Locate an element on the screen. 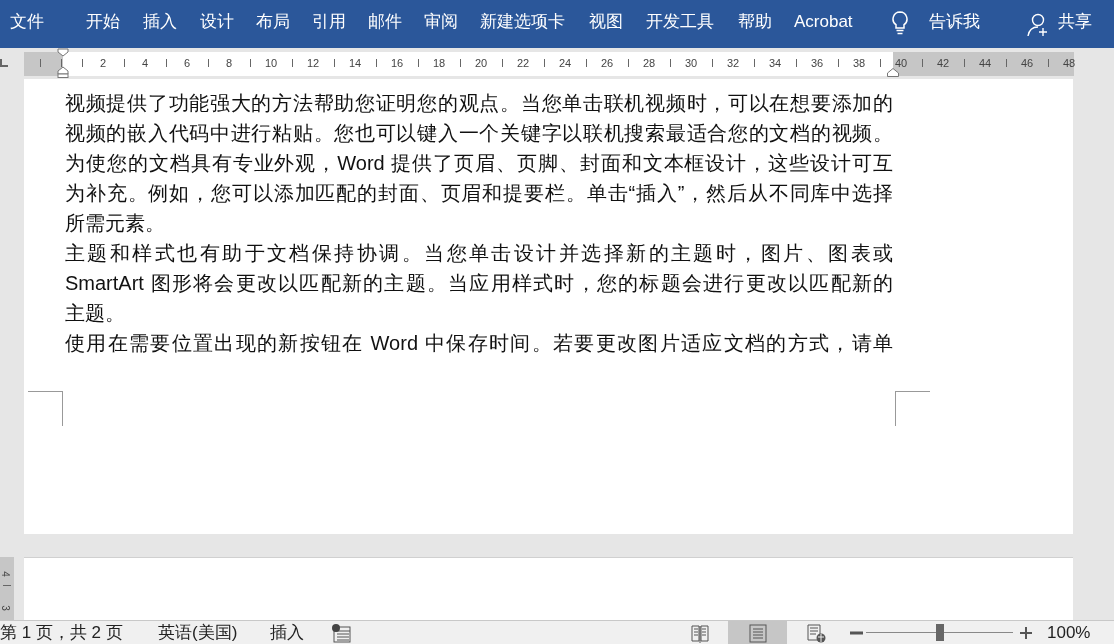 The height and width of the screenshot is (644, 1114). tell-me-button: 告诉我 is located at coordinates (954, 22).